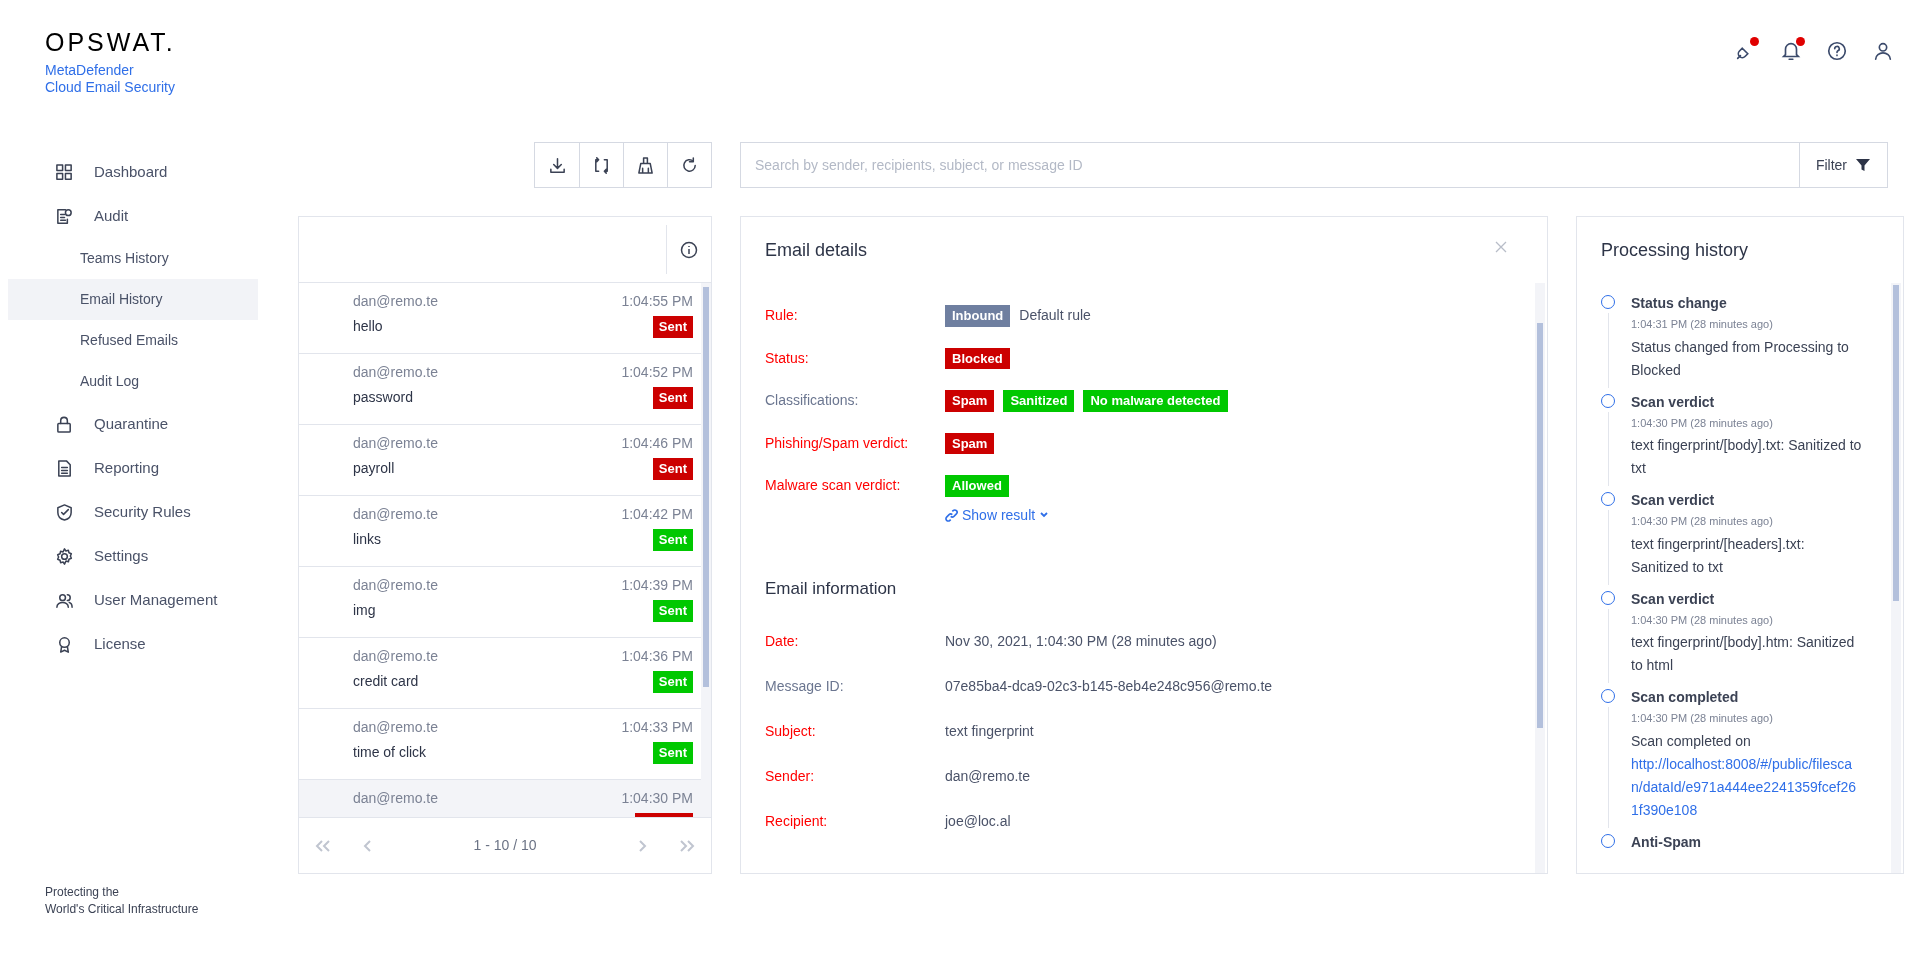 The image size is (1920, 956). What do you see at coordinates (831, 588) in the screenshot?
I see `section-title: Email information` at bounding box center [831, 588].